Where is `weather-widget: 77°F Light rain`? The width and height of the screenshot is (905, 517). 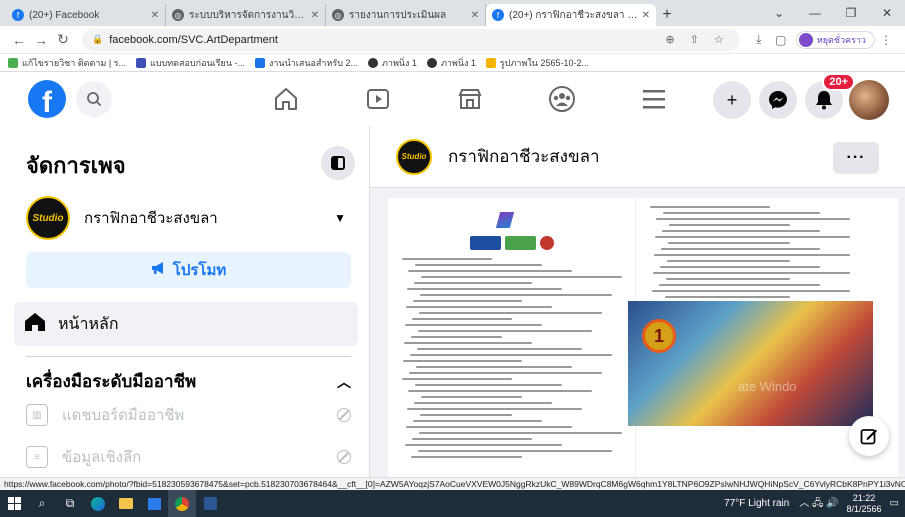
weather-widget: 77°F Light rain is located at coordinates (756, 503).